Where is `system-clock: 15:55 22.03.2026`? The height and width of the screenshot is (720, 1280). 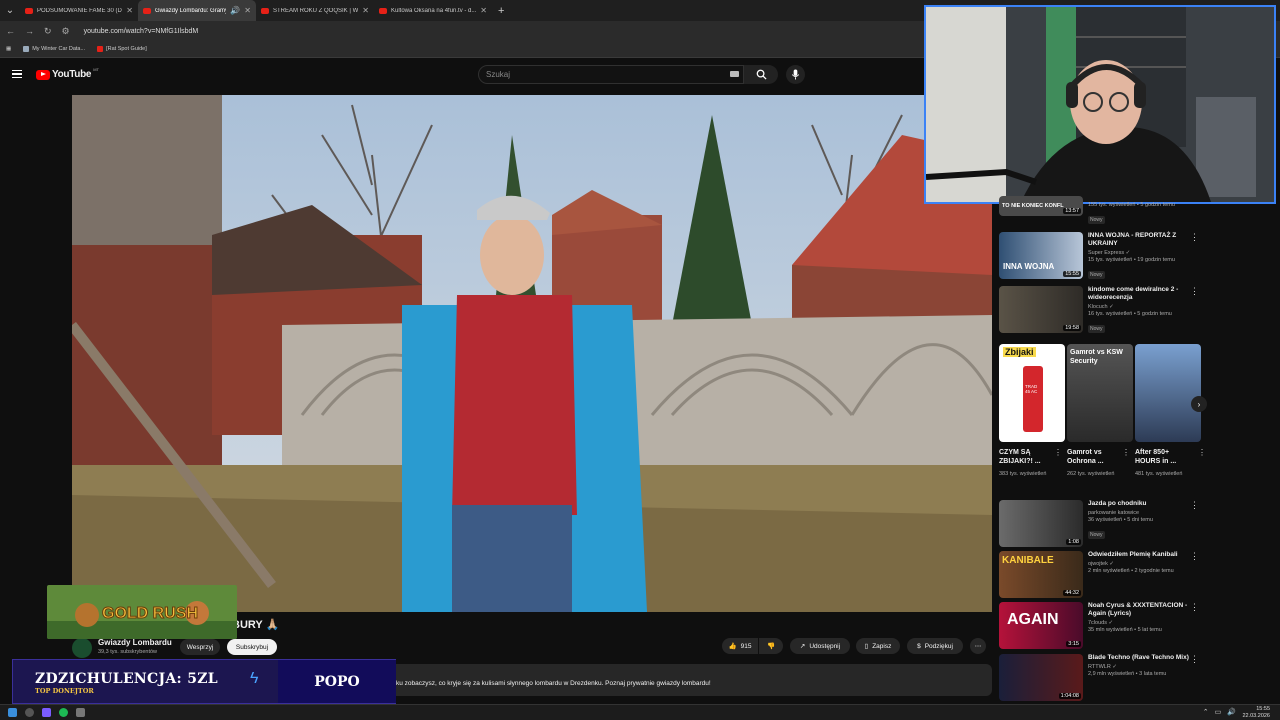
system-clock: 15:55 22.03.2026 is located at coordinates (1256, 712).